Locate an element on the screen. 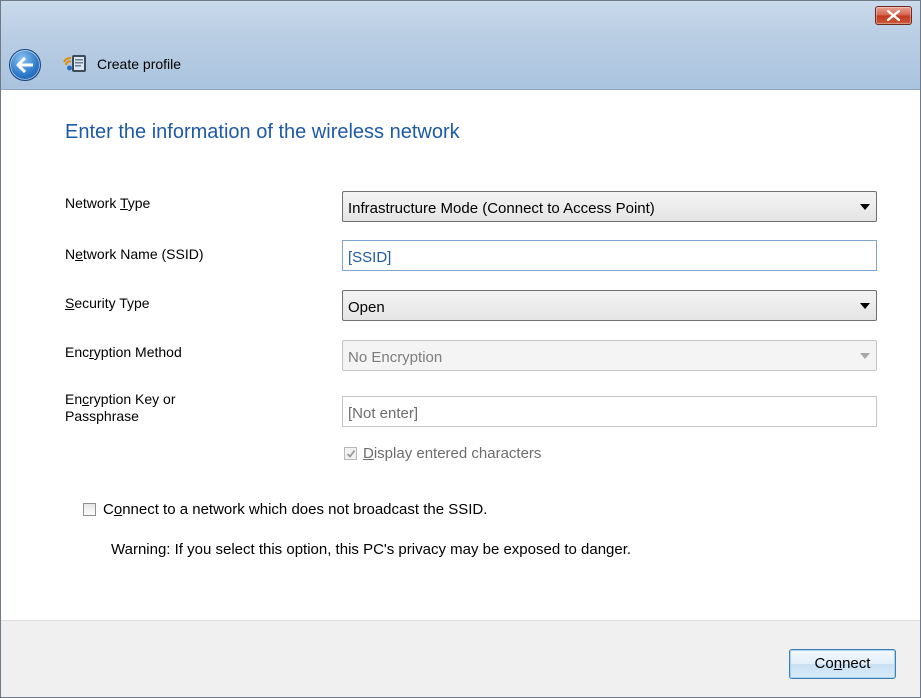 This screenshot has height=698, width=921. encryption-key-label: Encryption Key or Passphrase is located at coordinates (120, 407).